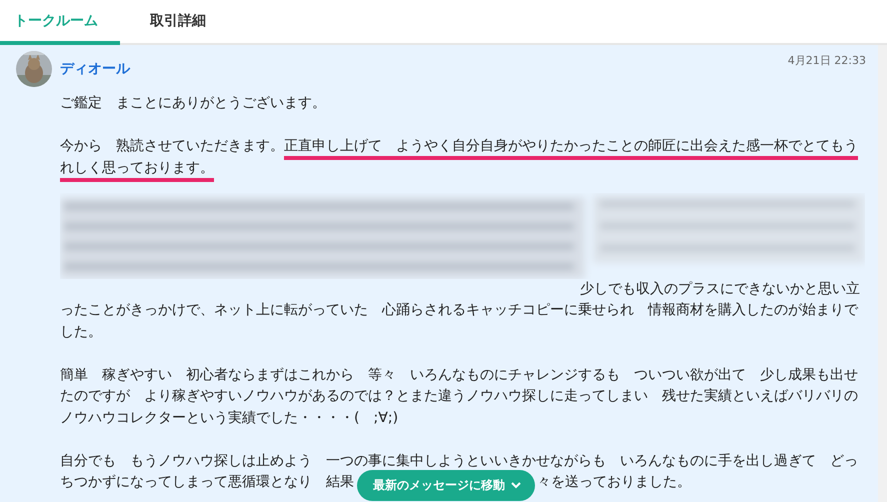 The image size is (887, 502). Describe the element at coordinates (460, 311) in the screenshot. I see `message-paragraph: 少しでも収入のプラスにできないかと思い立ったことがきっかけで、ネット上に転がっていた 心踊らされるキャッチコピーに乗せられ 情報商材を購入したのが始まりでした。` at that location.